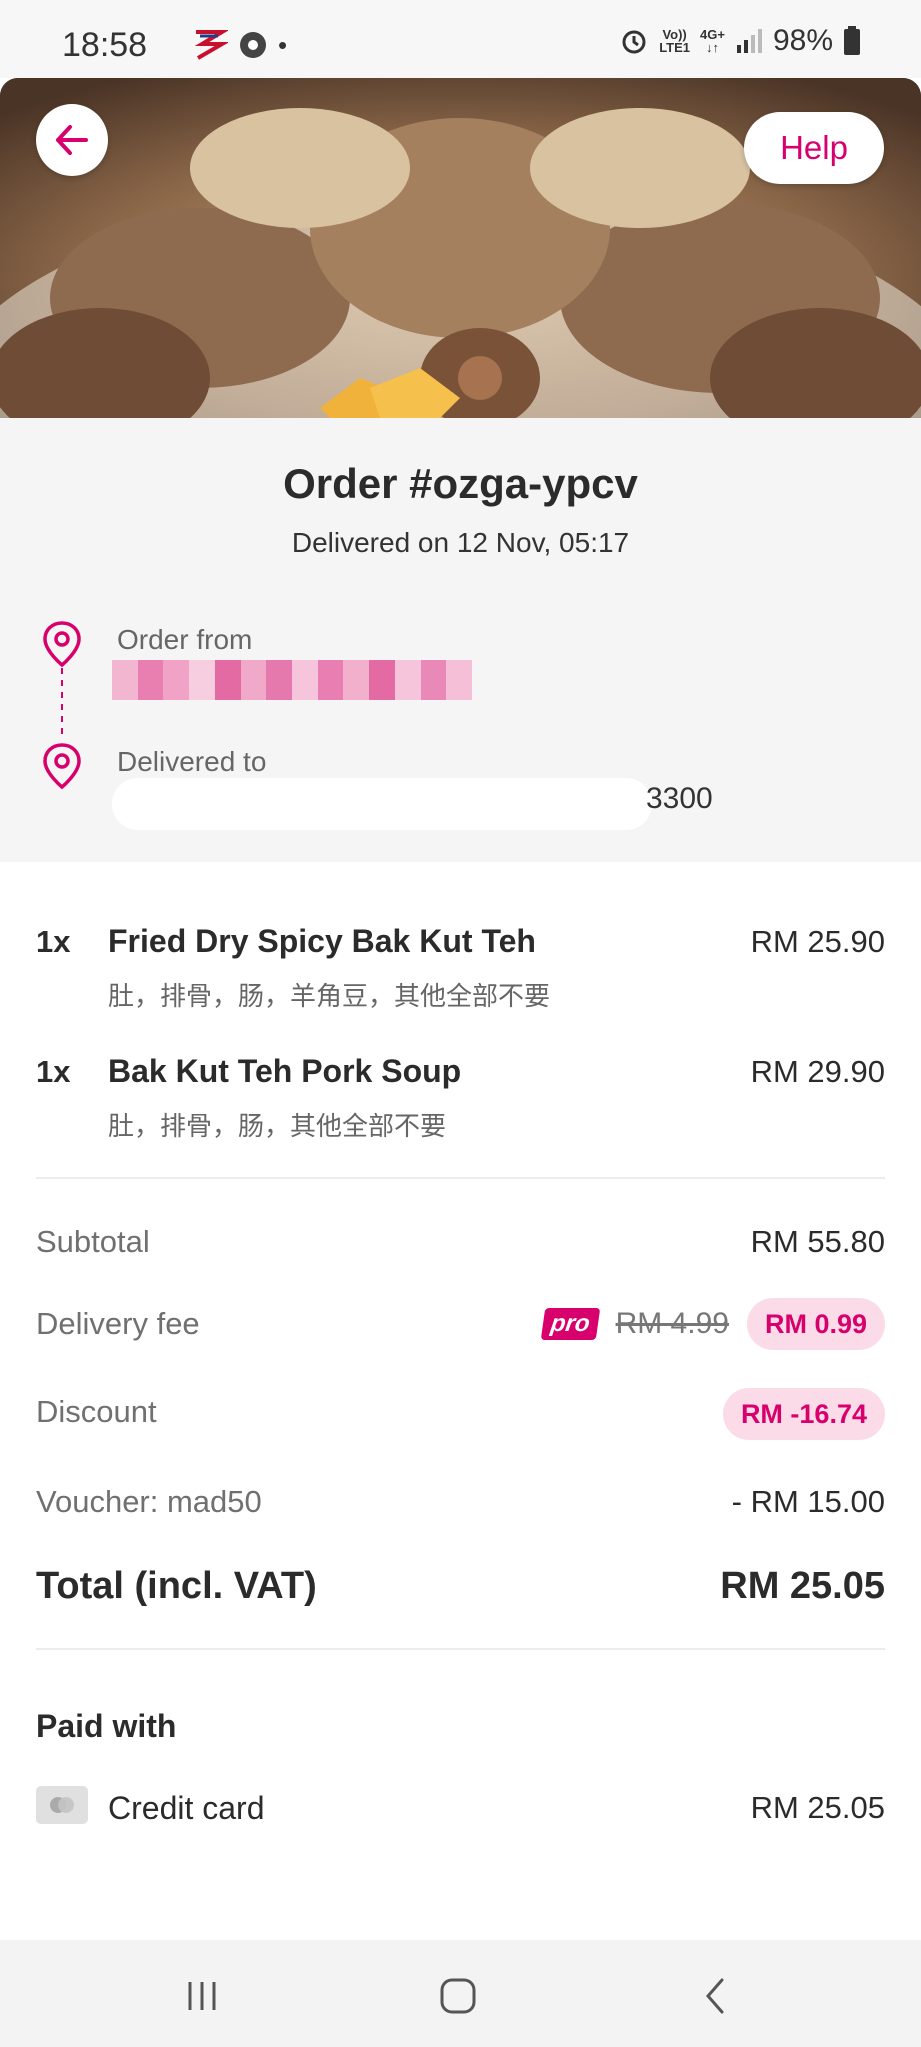  I want to click on total-label: Total (incl. VAT), so click(176, 1586).